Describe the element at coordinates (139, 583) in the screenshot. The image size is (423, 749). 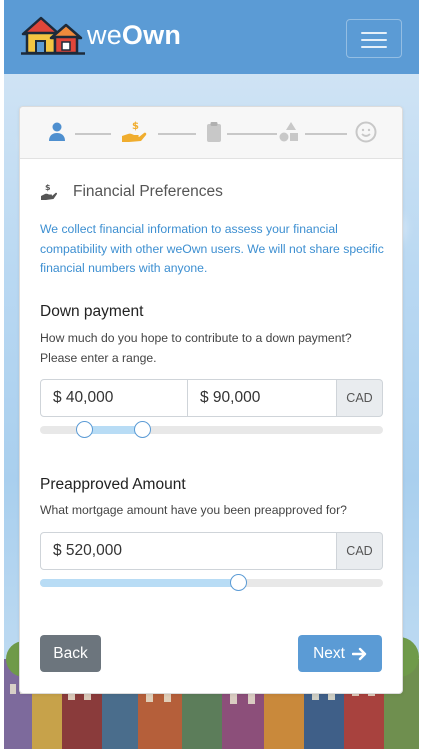
I see `slider-fill` at that location.